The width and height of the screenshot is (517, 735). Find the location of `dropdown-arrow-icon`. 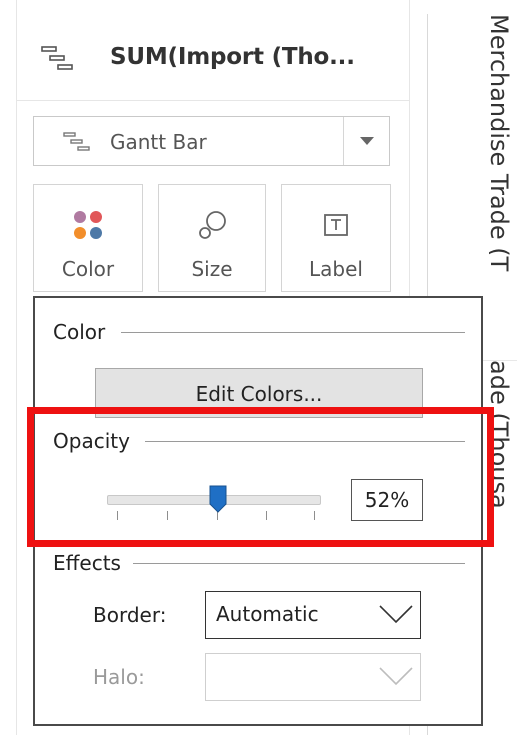

dropdown-arrow-icon is located at coordinates (367, 141).